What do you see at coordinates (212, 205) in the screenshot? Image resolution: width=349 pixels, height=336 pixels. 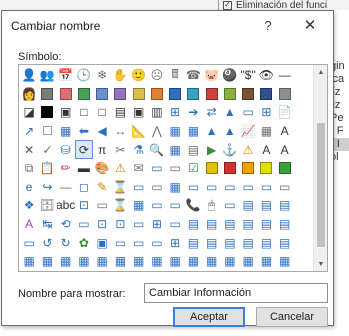 I see `symbol-cell-icon: 🖱` at bounding box center [212, 205].